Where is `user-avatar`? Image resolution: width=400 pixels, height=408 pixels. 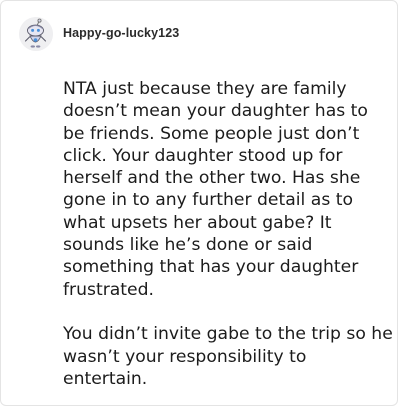
user-avatar is located at coordinates (36, 34).